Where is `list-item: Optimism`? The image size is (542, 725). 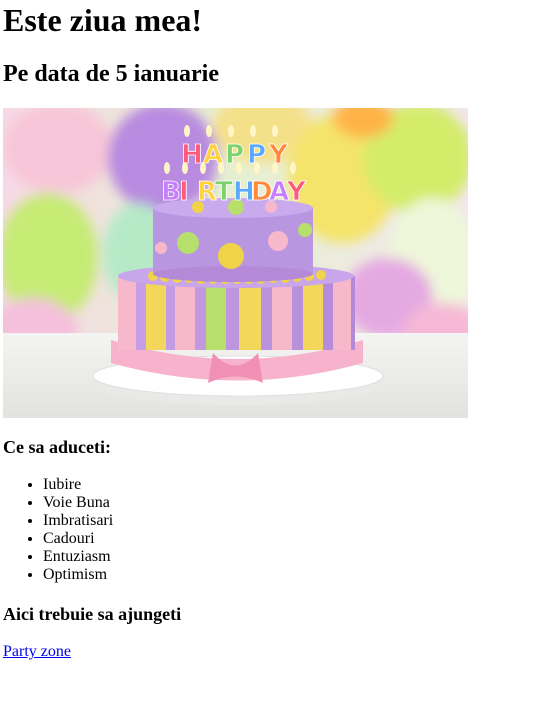
list-item: Optimism is located at coordinates (291, 575).